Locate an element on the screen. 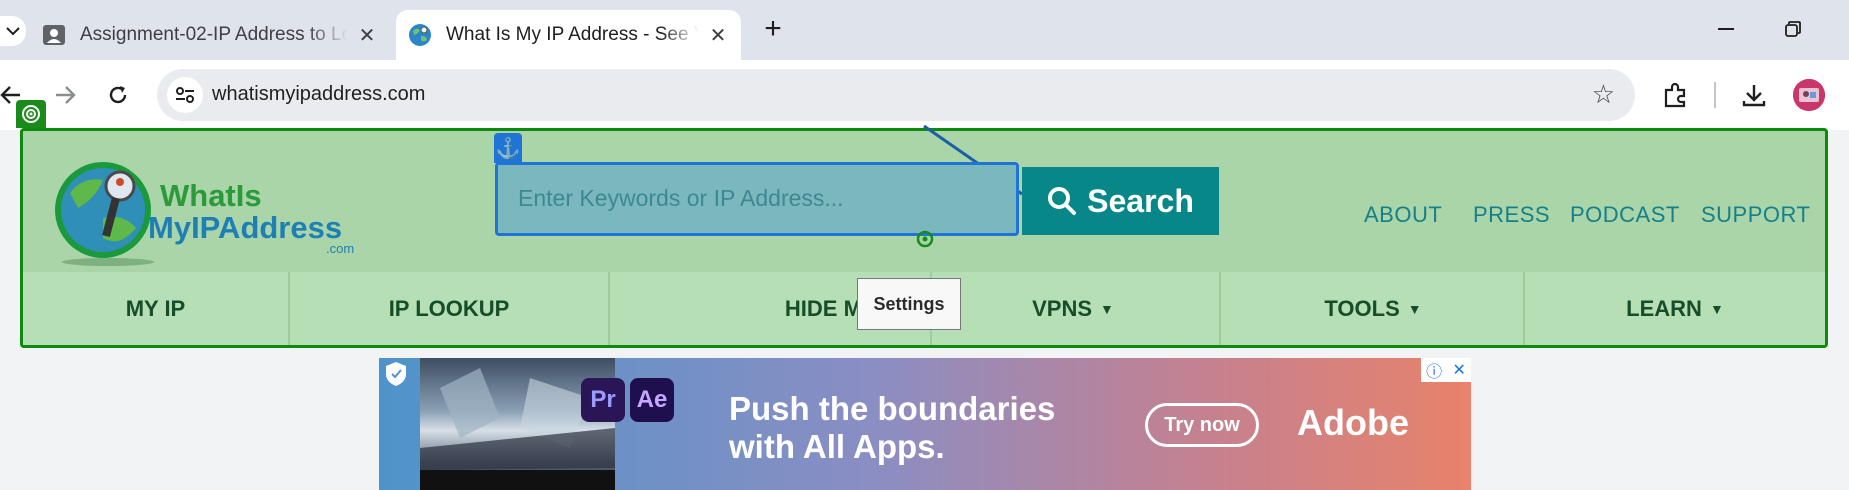 The image size is (1849, 490). tab-title: What Is My IP Address - See Yo is located at coordinates (572, 34).